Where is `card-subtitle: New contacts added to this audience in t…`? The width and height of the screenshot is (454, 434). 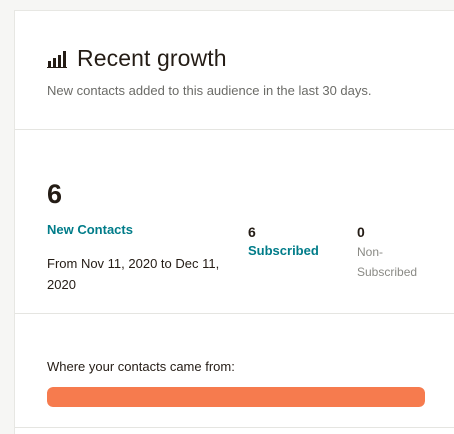 card-subtitle: New contacts added to this audience in t… is located at coordinates (209, 90).